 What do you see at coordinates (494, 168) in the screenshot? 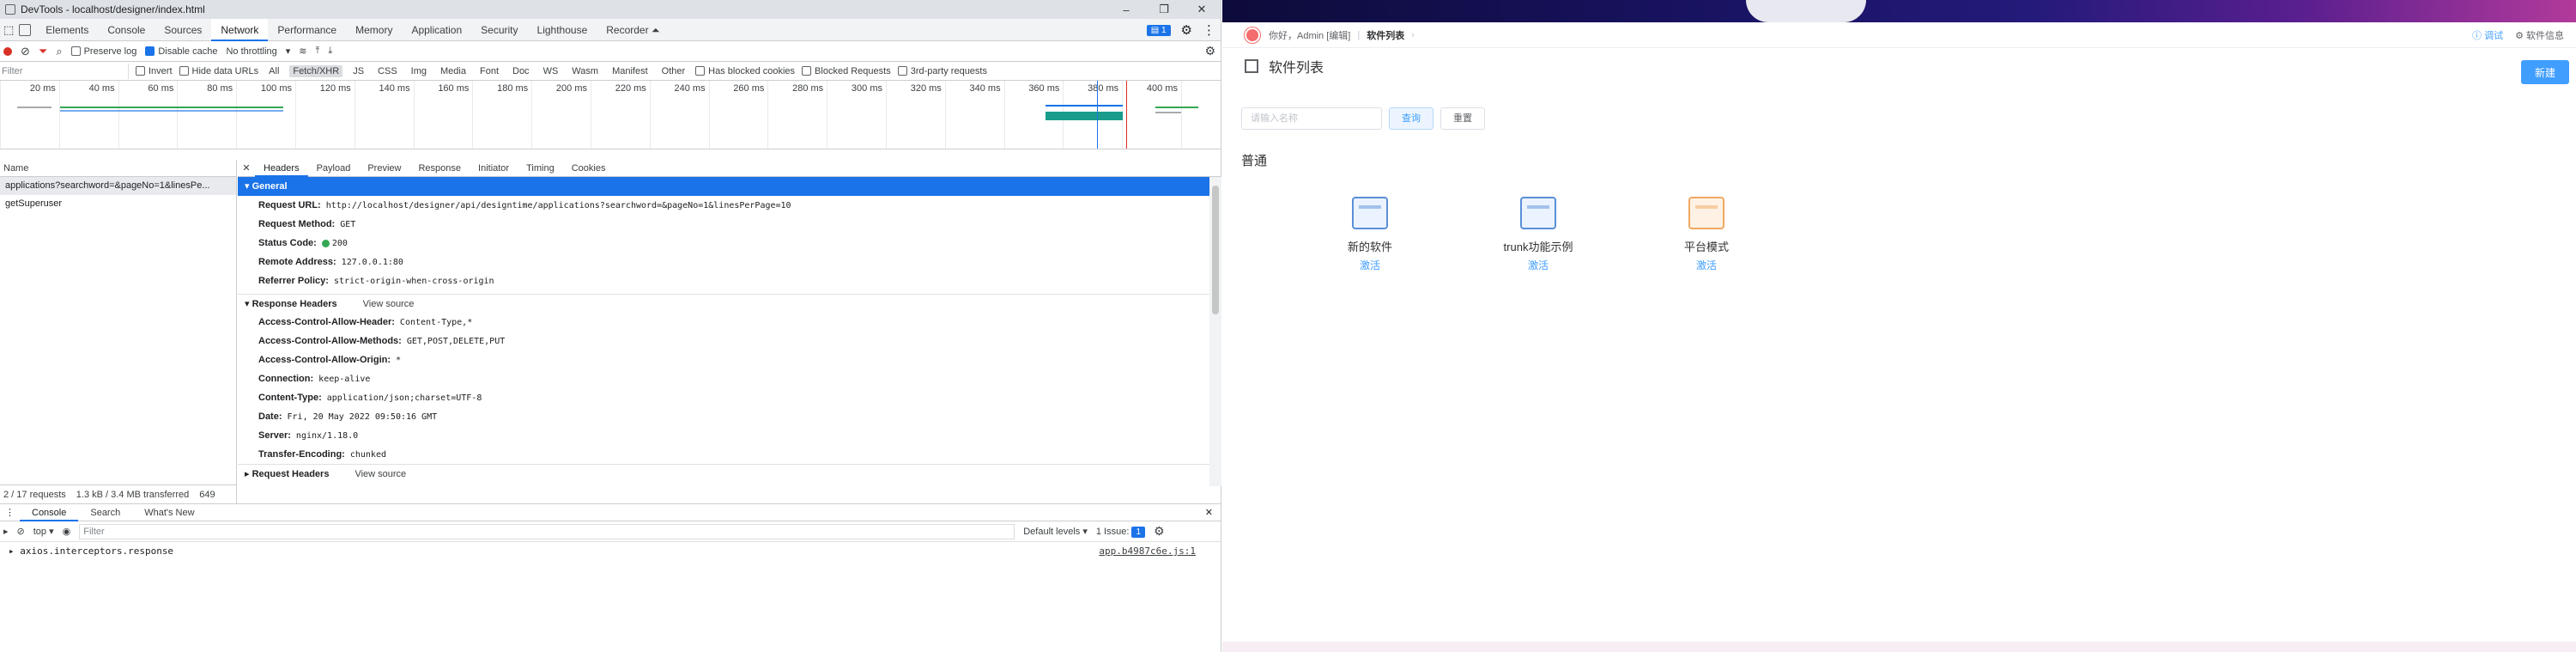
I see `tab-initiator: Initiator` at bounding box center [494, 168].